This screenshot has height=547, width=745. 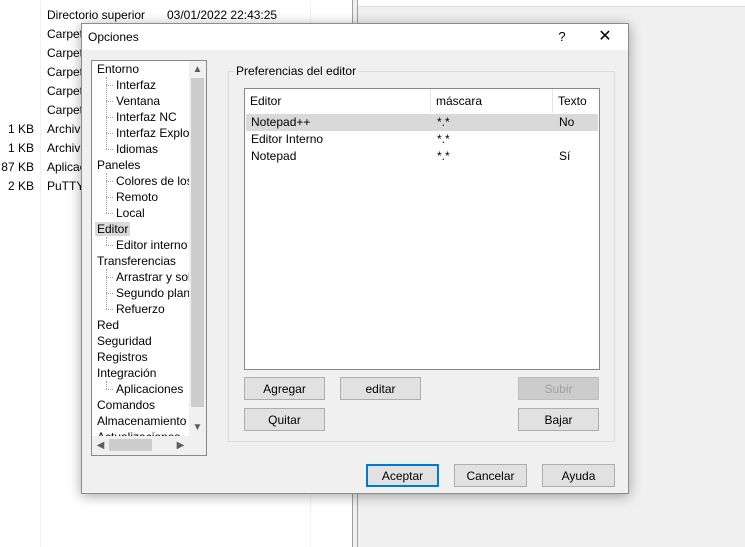 I want to click on tree-item: Integración, so click(x=126, y=373).